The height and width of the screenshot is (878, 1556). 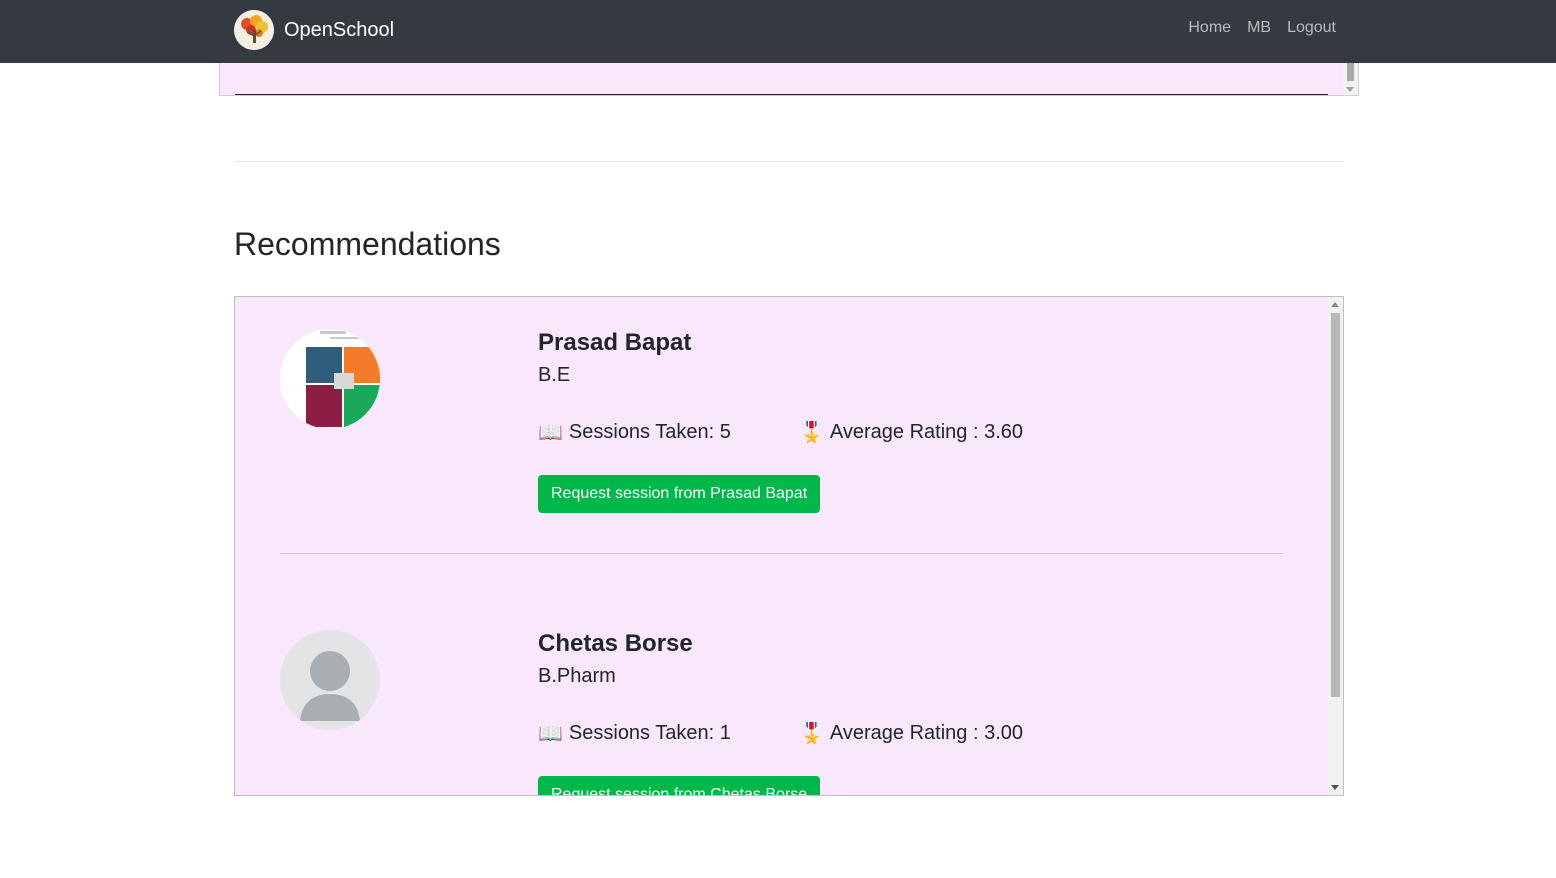 What do you see at coordinates (615, 643) in the screenshot?
I see `mentor-name: Chetas Borse` at bounding box center [615, 643].